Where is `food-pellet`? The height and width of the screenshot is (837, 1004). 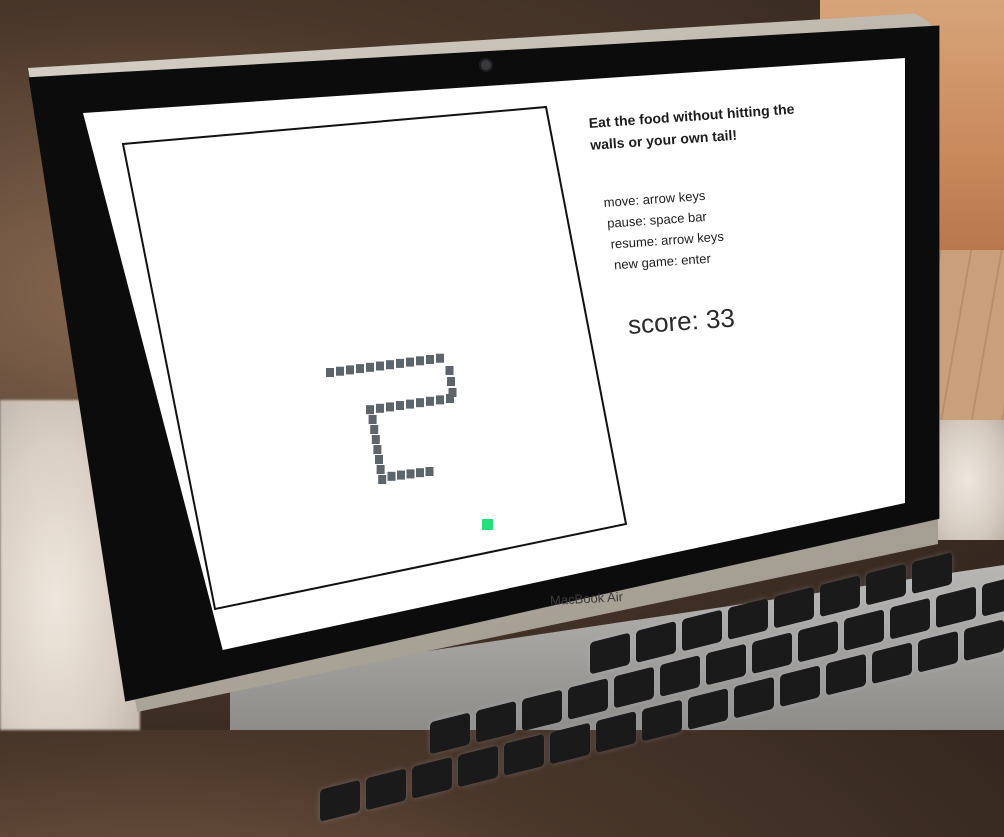 food-pellet is located at coordinates (487, 524).